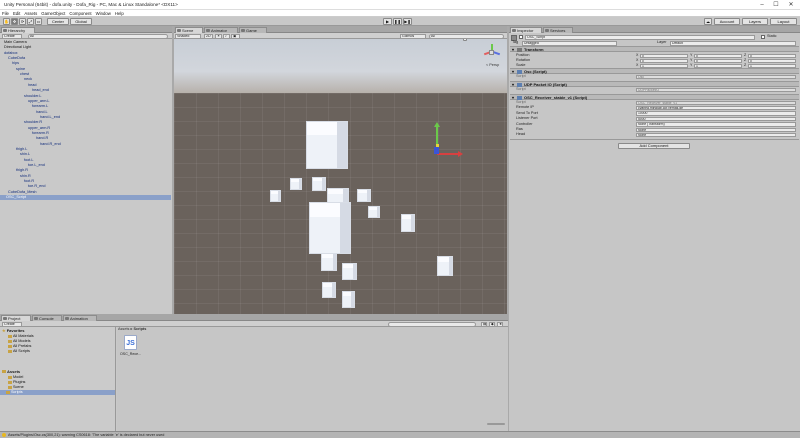 The width and height of the screenshot is (800, 438). I want to click on static-checkbox, so click(763, 37).